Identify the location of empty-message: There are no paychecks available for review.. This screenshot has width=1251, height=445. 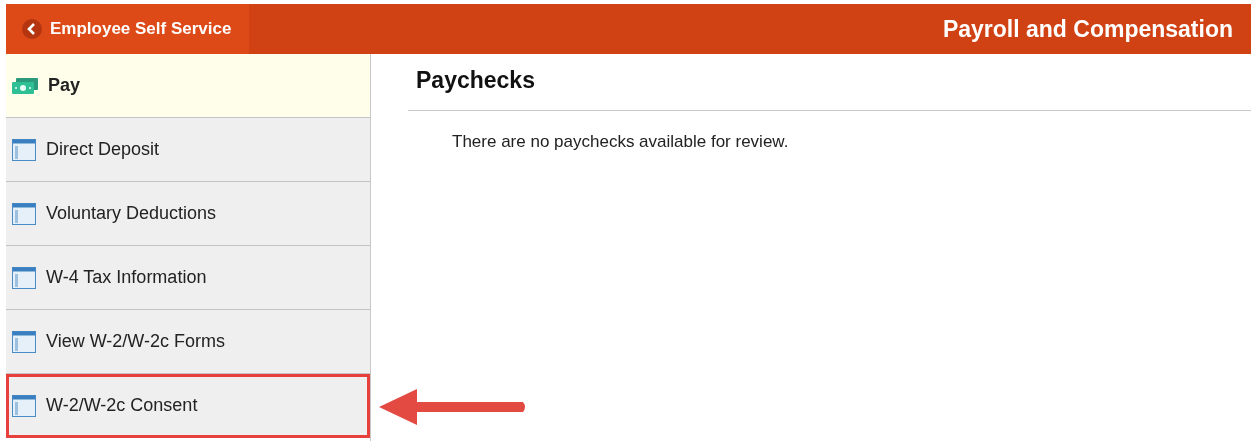
(620, 141).